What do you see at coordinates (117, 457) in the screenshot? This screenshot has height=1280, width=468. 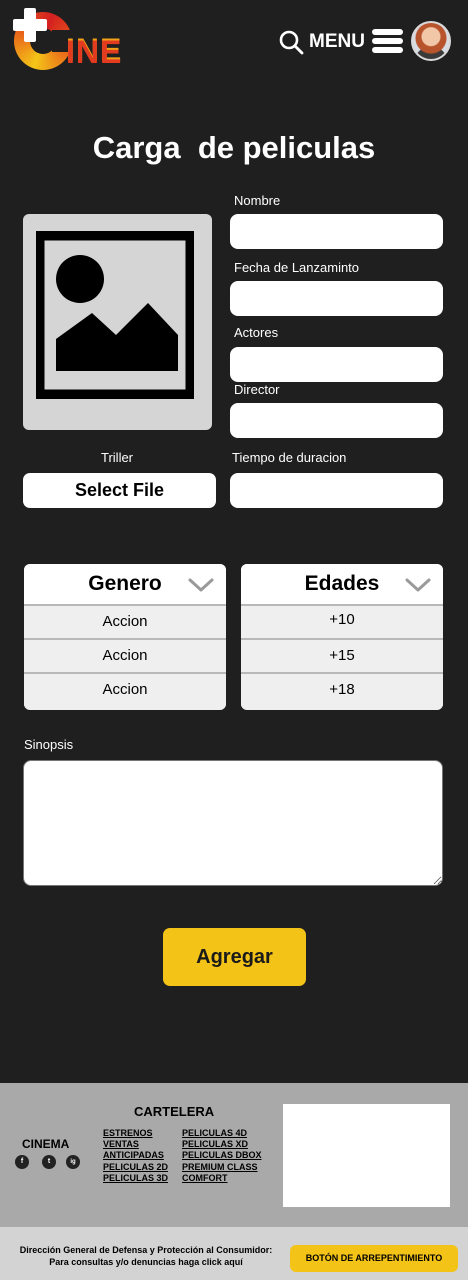 I see `trailer-label: Triller` at bounding box center [117, 457].